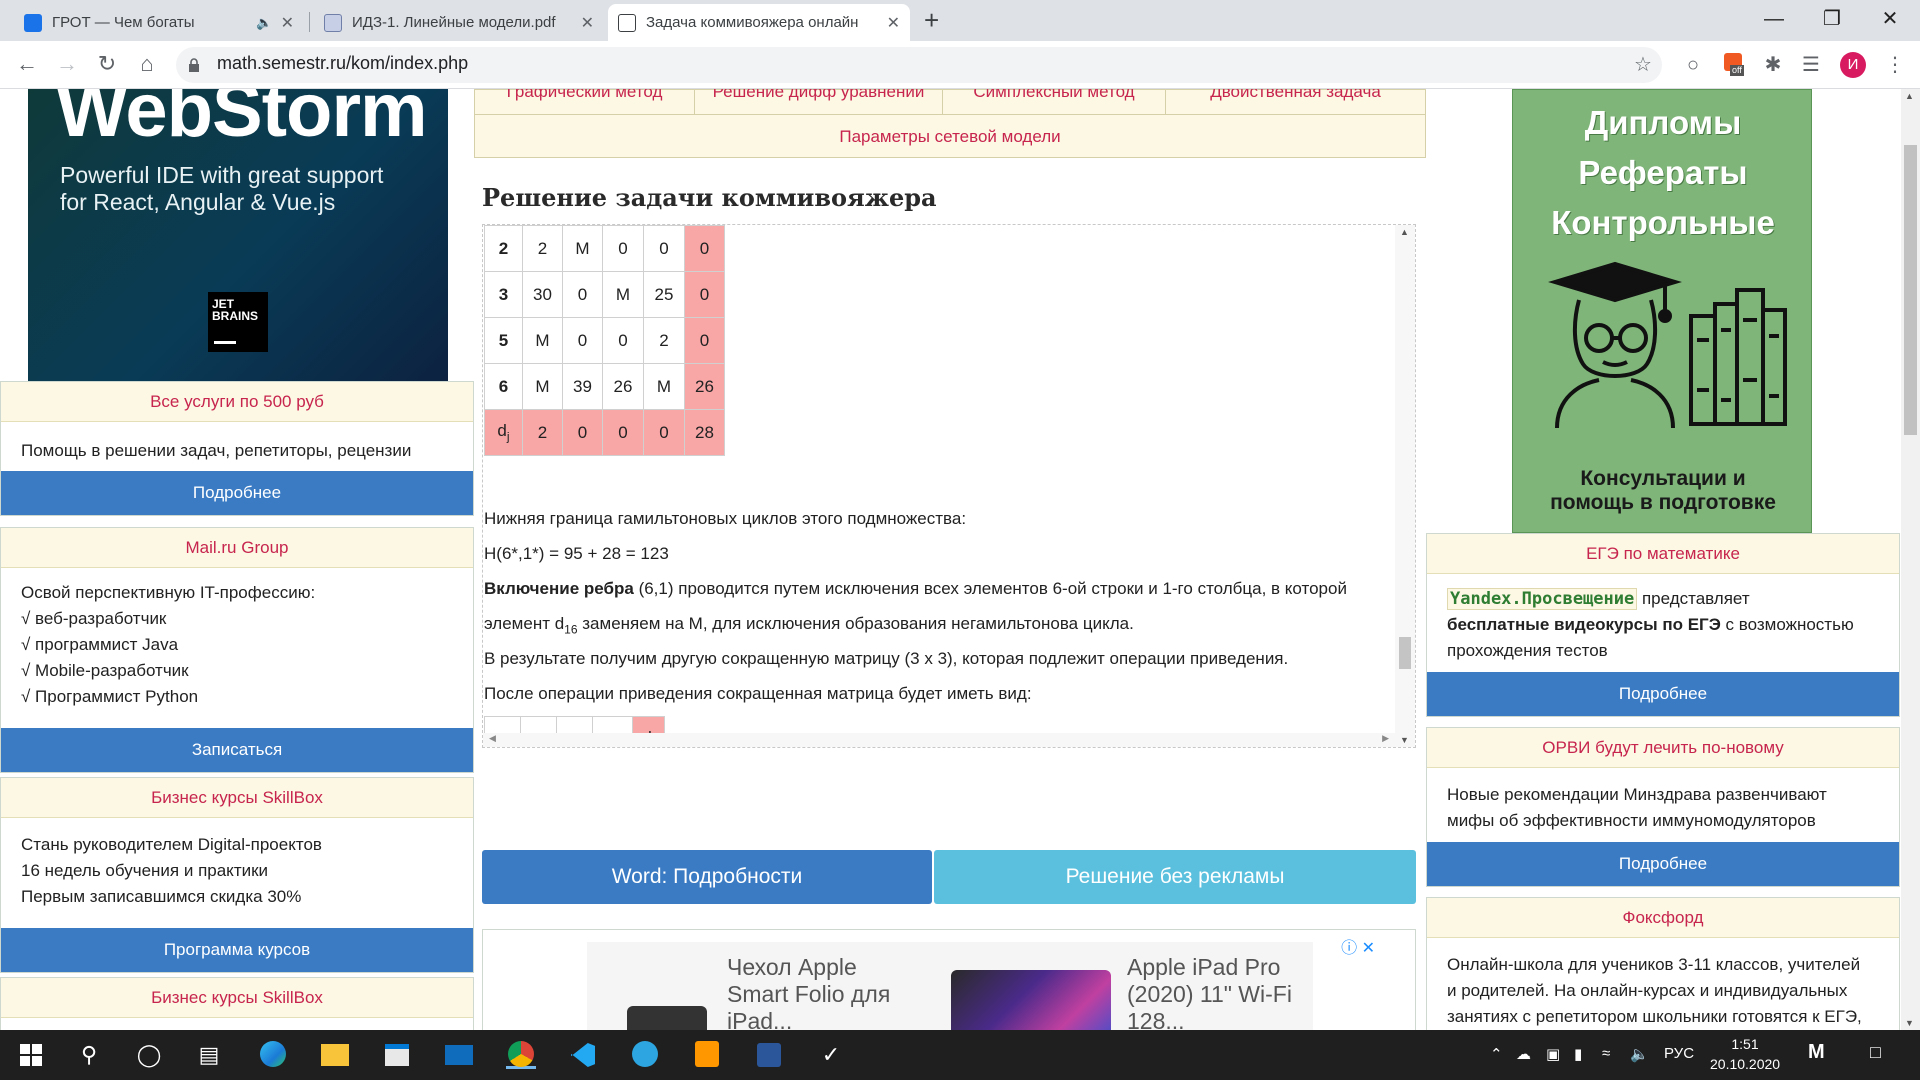 The width and height of the screenshot is (1920, 1080). I want to click on bookmark-star-icon: ☆, so click(1643, 65).